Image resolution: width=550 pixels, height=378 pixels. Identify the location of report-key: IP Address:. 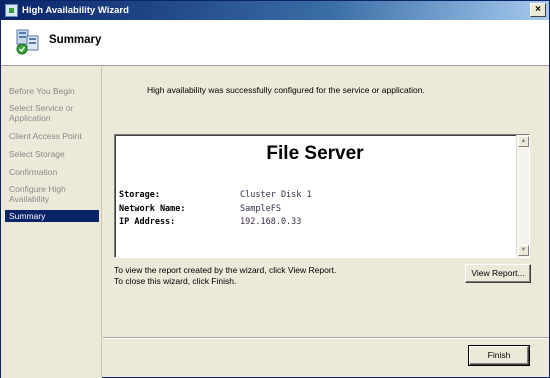
(147, 222).